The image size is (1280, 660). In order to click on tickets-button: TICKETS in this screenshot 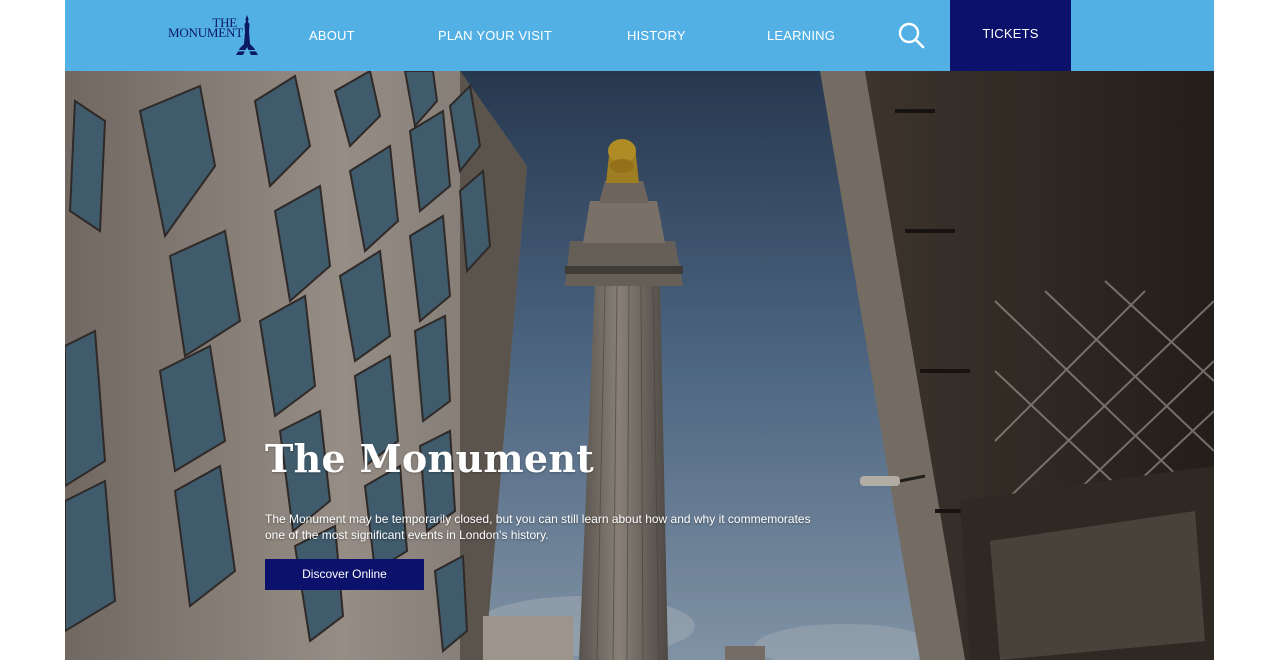, I will do `click(1010, 35)`.